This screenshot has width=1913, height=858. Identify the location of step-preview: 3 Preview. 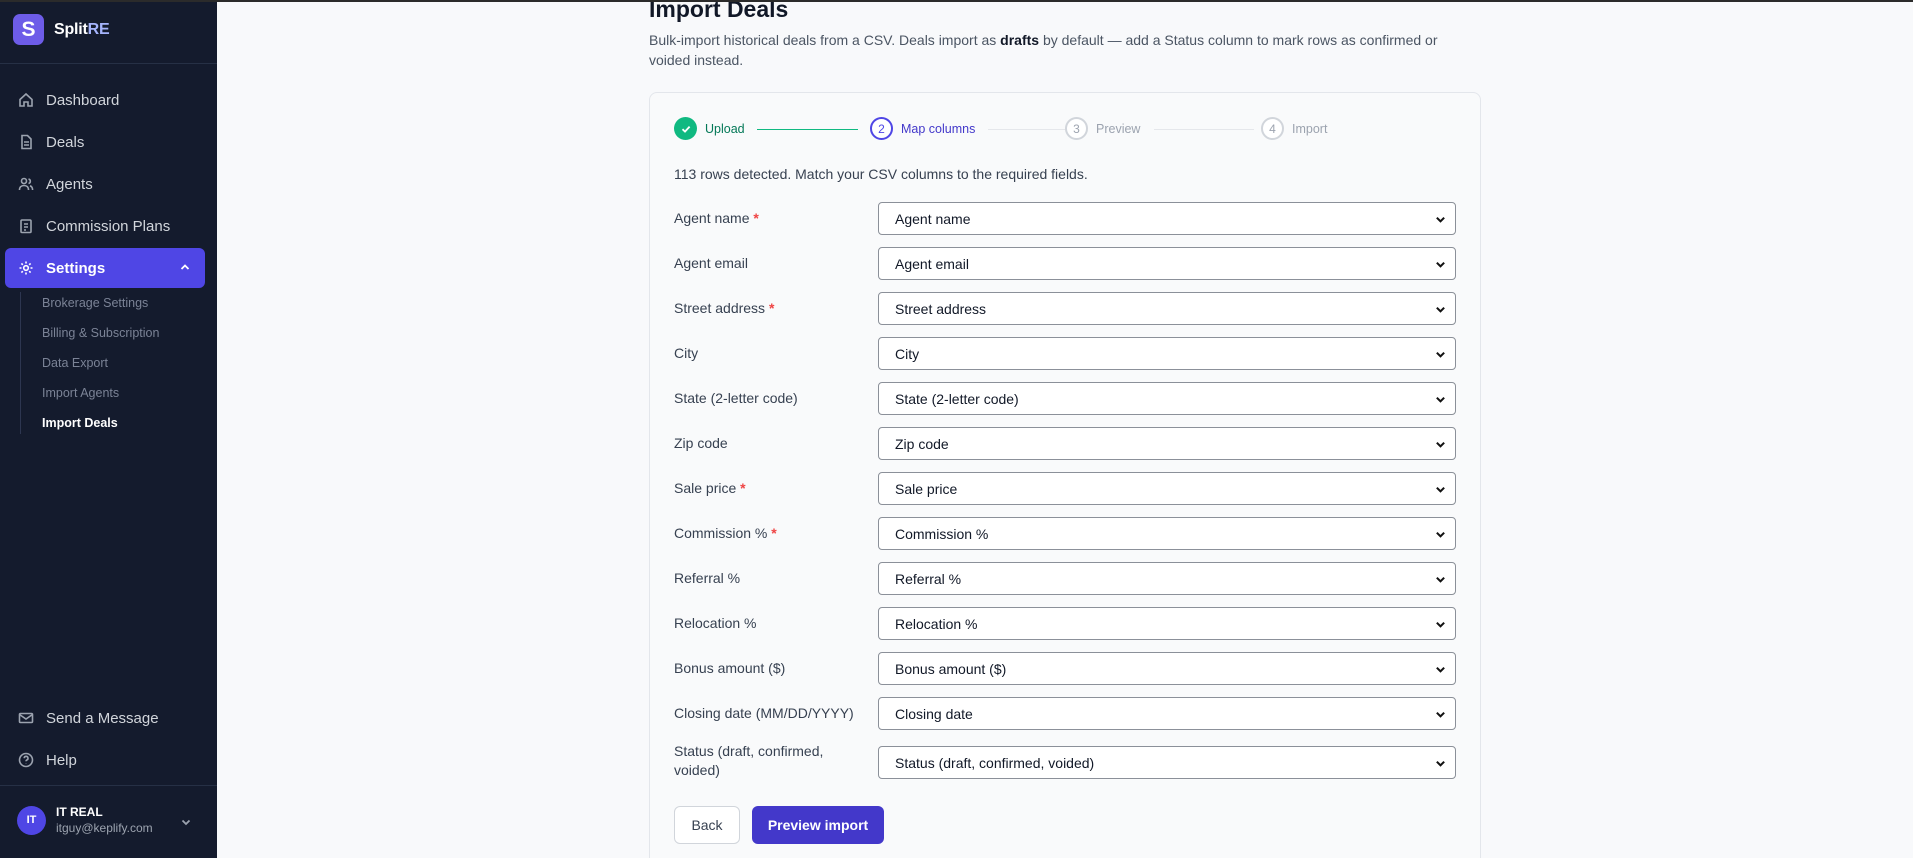
(1102, 128).